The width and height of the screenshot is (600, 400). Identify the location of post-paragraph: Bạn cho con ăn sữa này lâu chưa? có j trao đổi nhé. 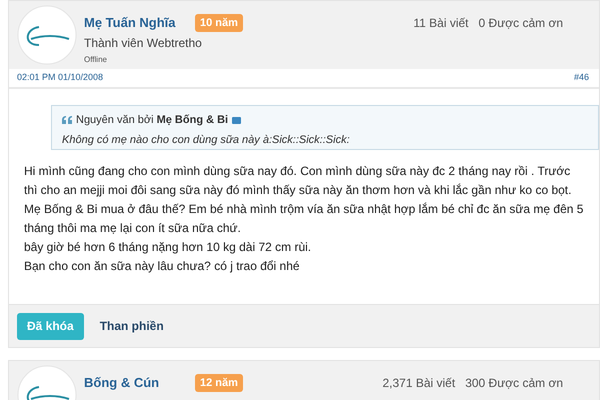
(162, 266).